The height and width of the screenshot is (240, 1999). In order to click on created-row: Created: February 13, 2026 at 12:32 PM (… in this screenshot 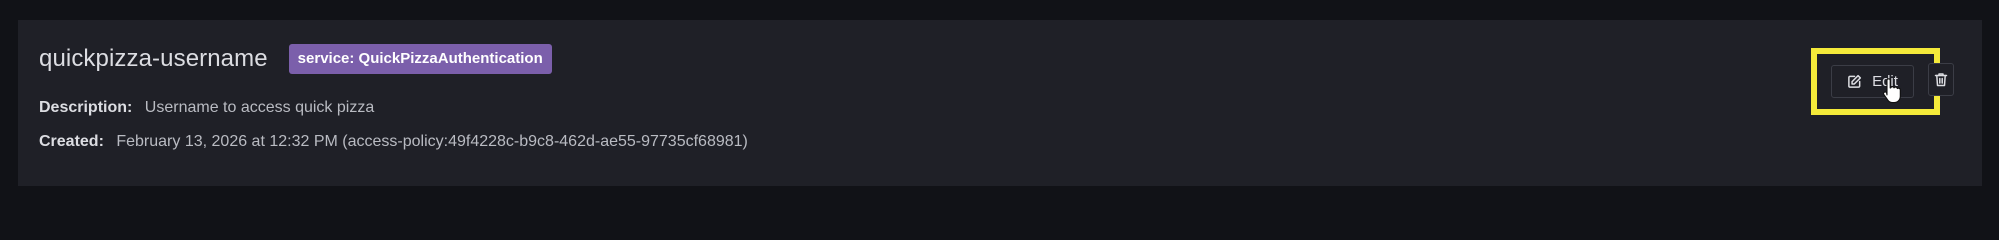, I will do `click(393, 142)`.